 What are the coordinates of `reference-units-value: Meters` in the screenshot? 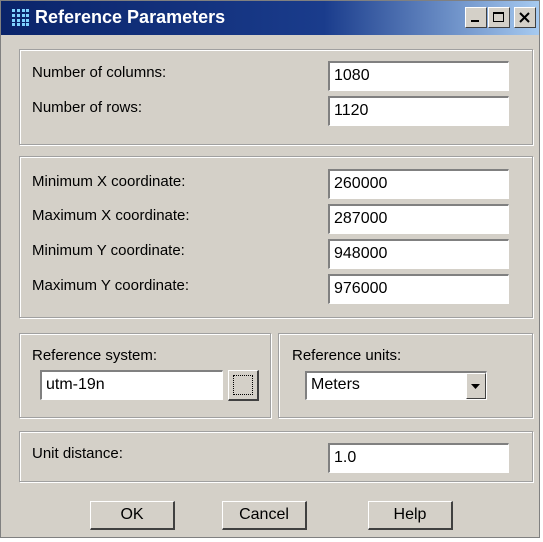 It's located at (335, 384).